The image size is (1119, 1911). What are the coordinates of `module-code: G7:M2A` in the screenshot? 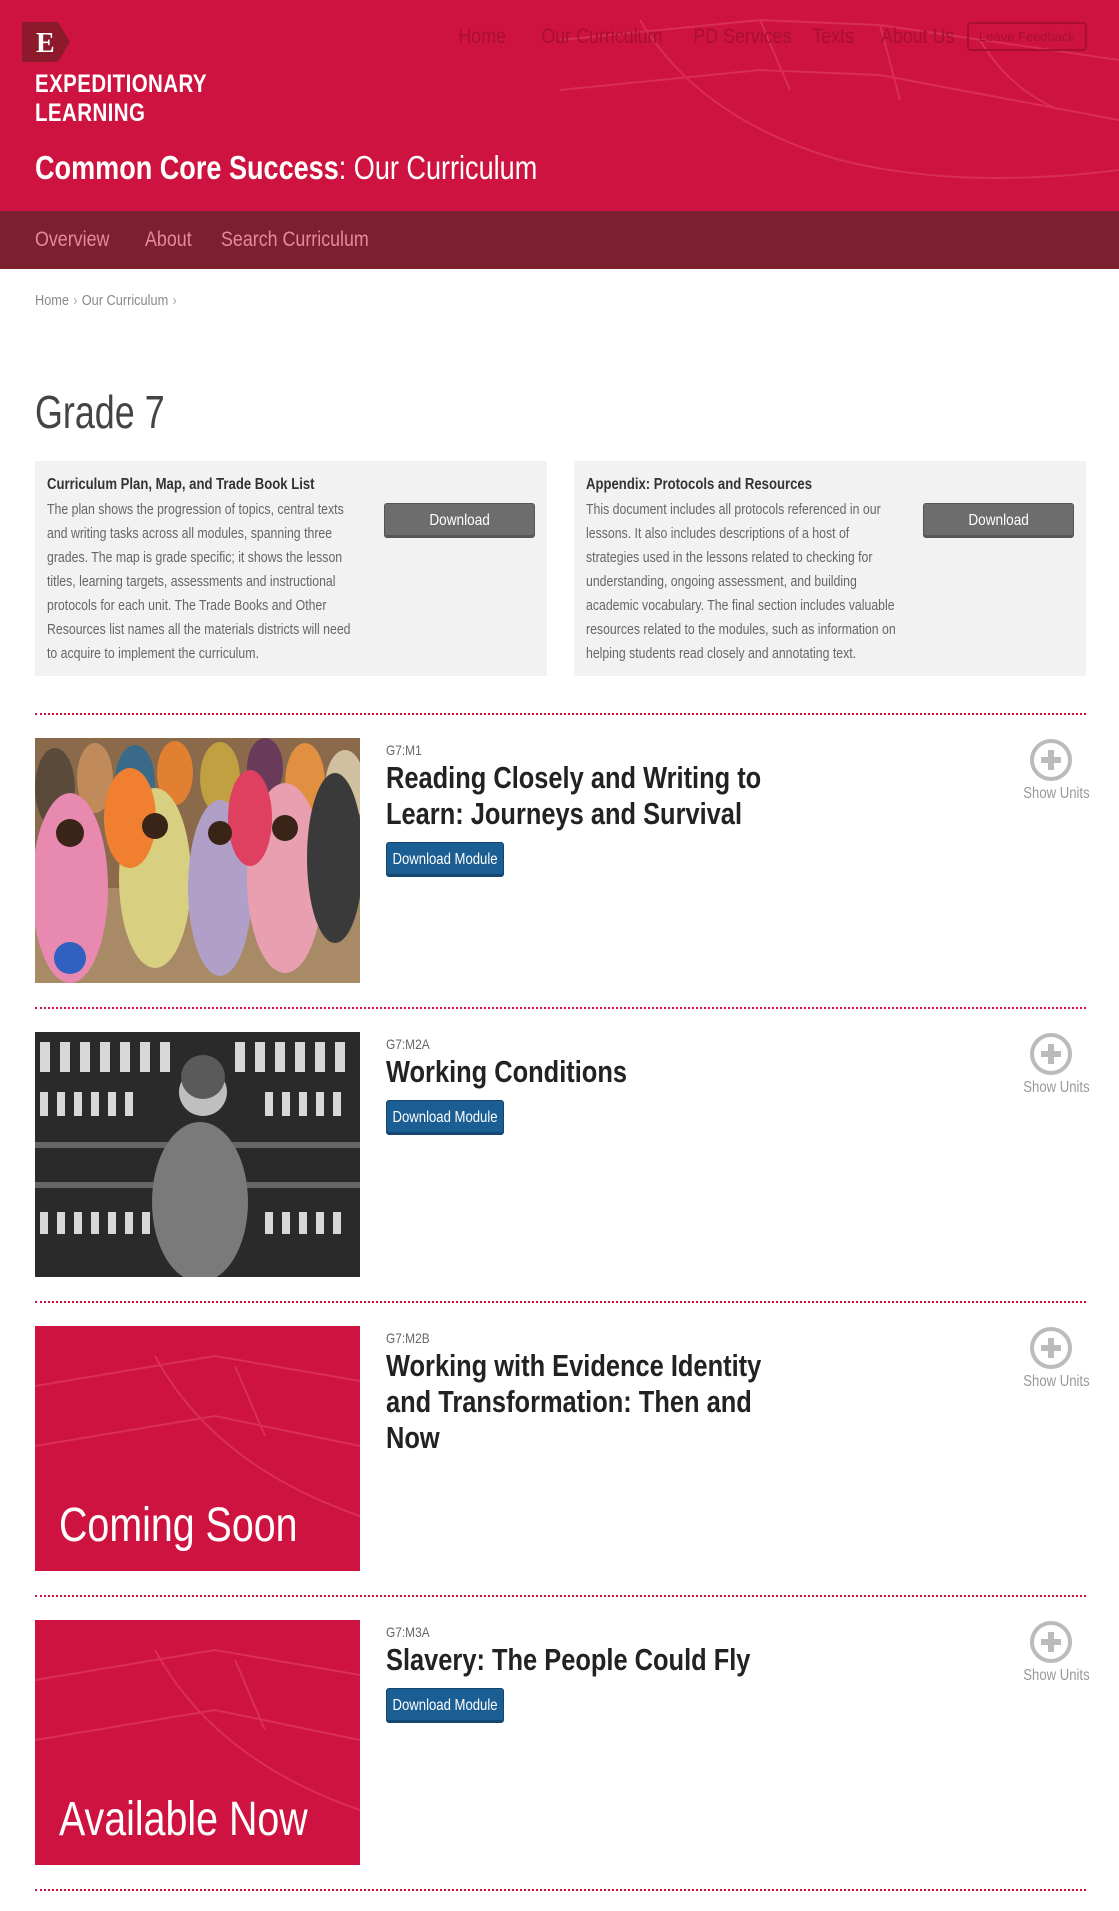 It's located at (408, 1044).